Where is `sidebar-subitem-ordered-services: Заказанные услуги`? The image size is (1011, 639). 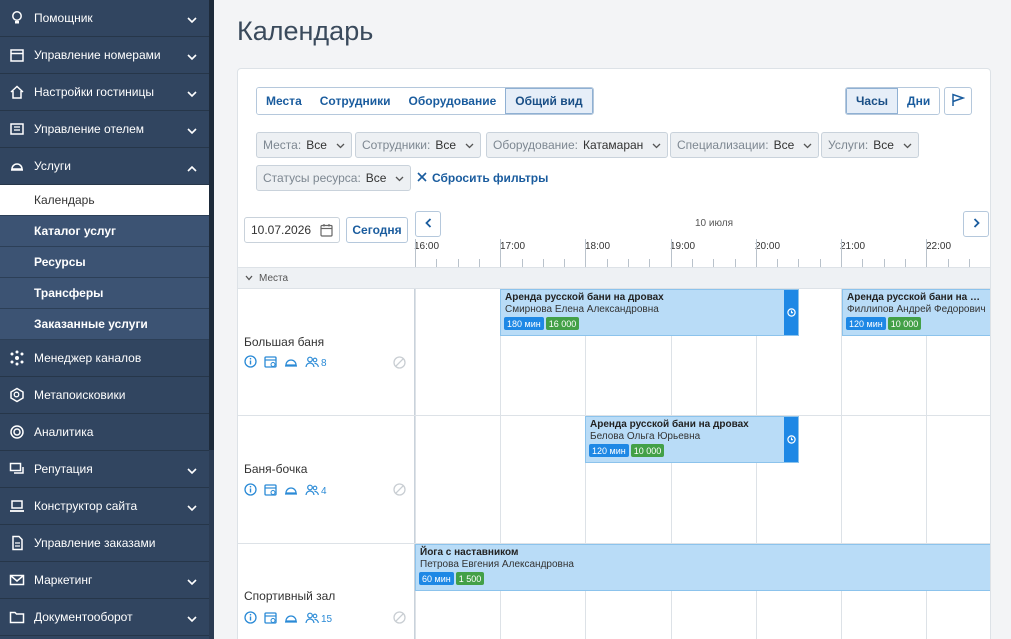 sidebar-subitem-ordered-services: Заказанные услуги is located at coordinates (104, 324).